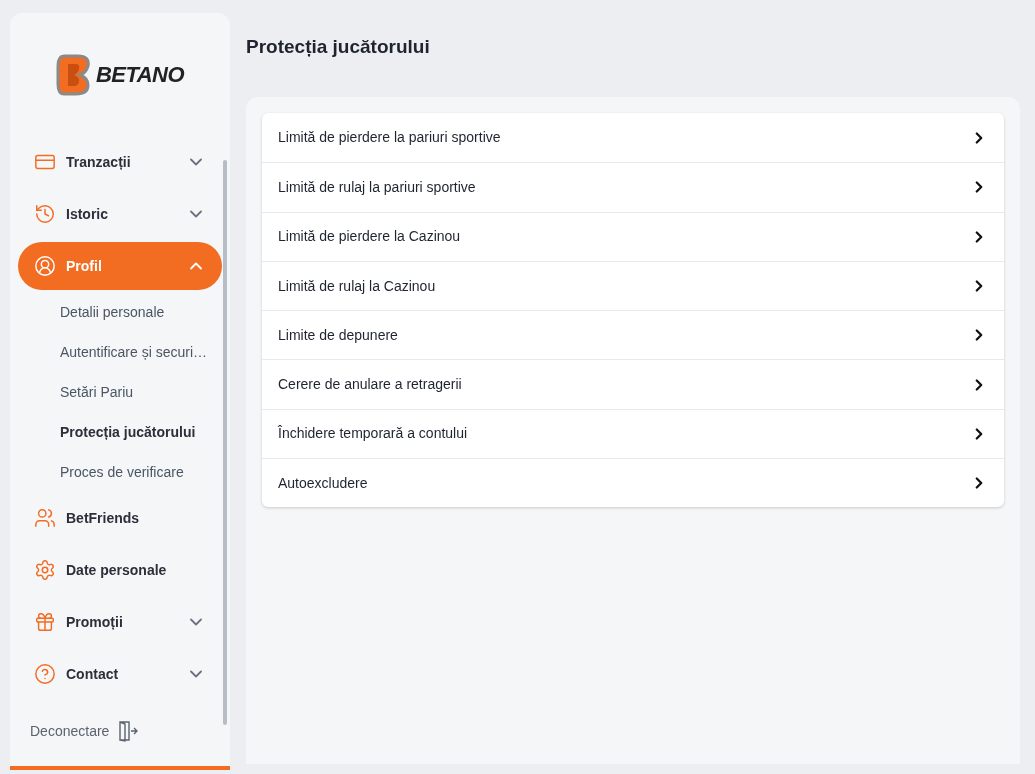 This screenshot has width=1035, height=774. Describe the element at coordinates (120, 622) in the screenshot. I see `nav-item: Promoții` at that location.